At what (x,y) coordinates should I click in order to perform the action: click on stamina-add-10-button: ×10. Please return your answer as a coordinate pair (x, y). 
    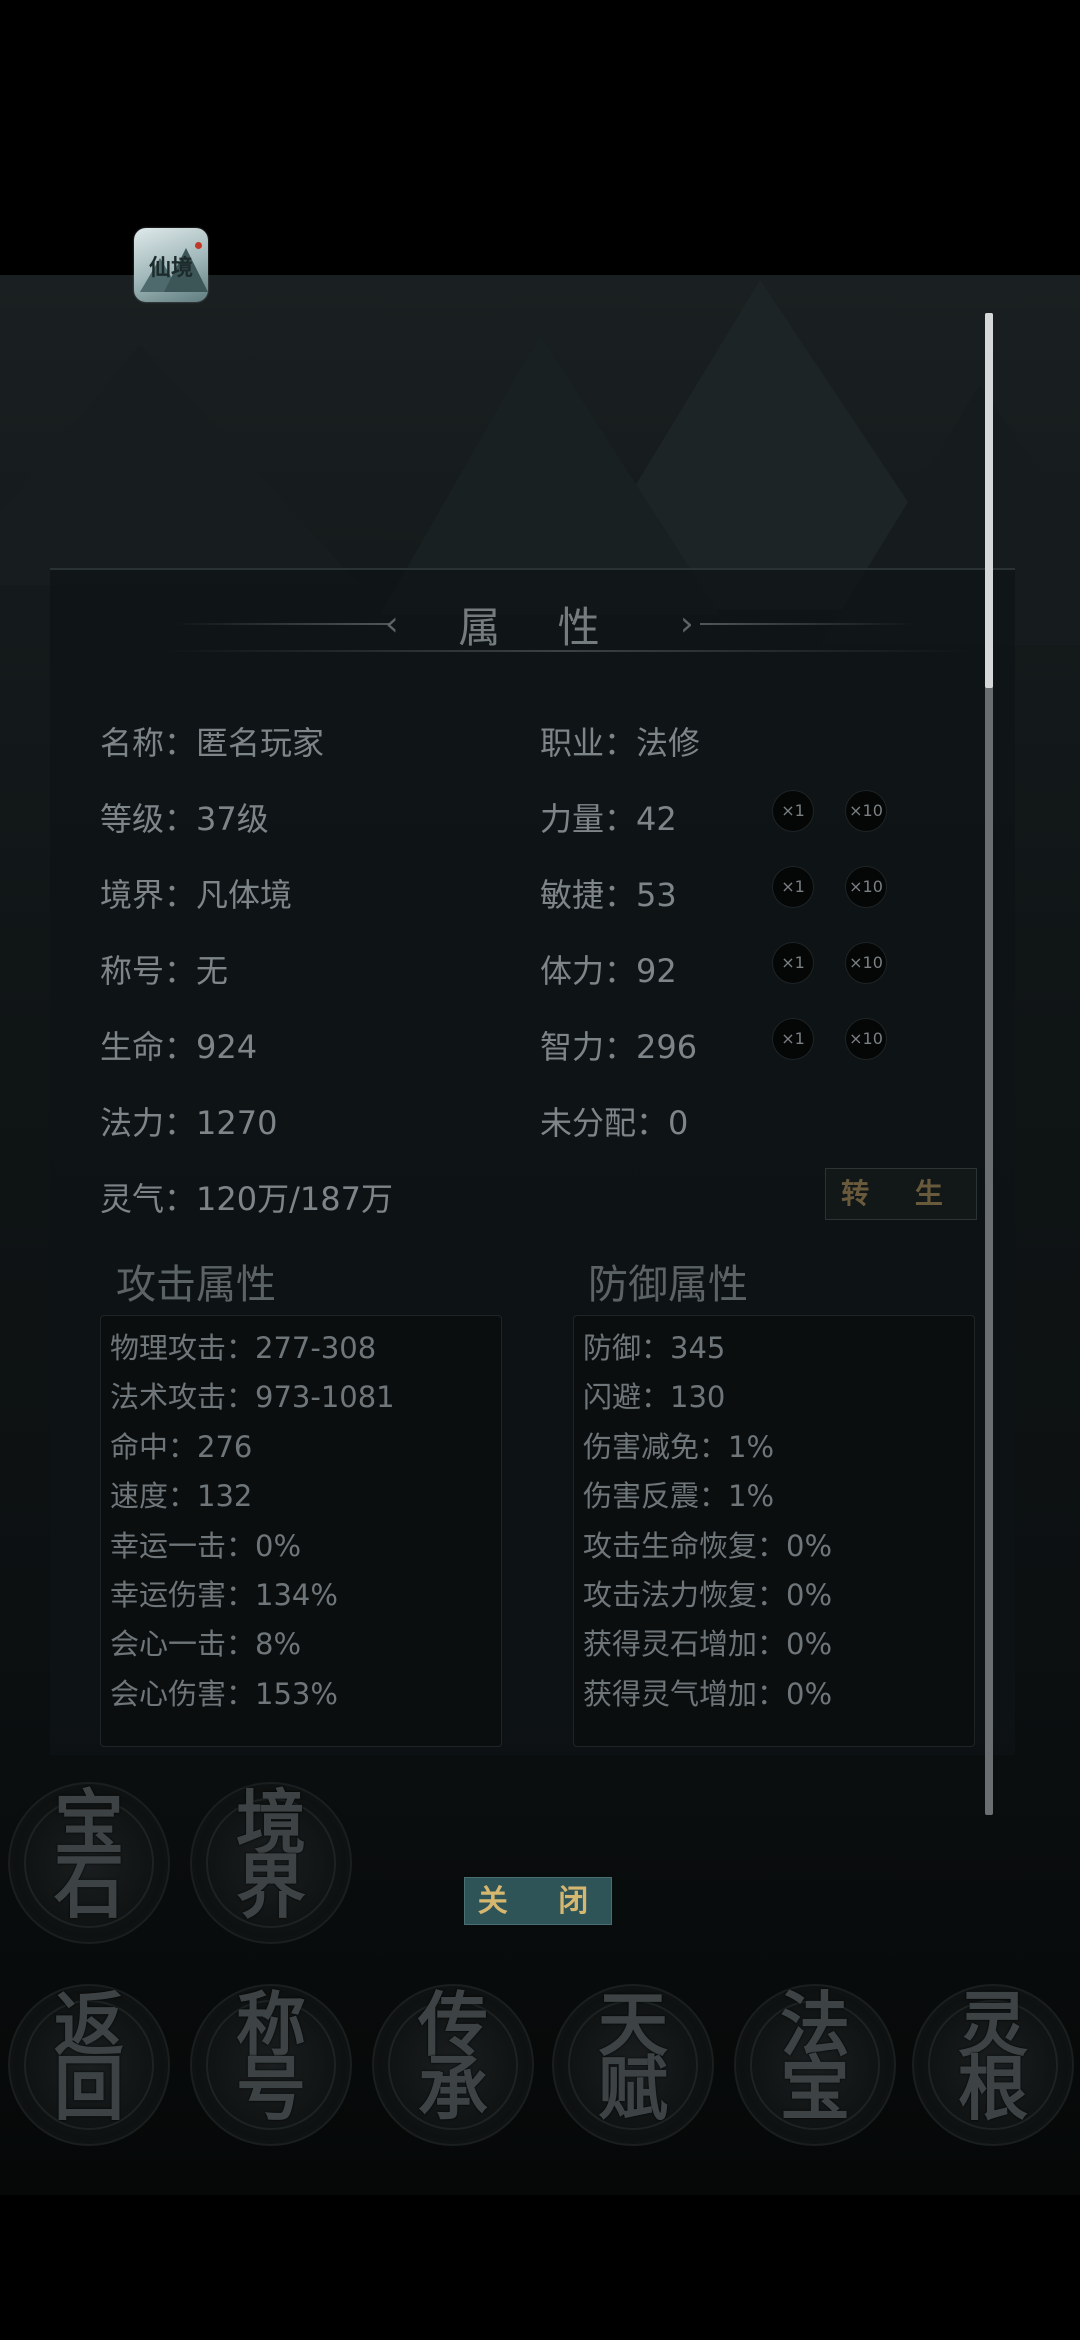
    Looking at the image, I should click on (866, 963).